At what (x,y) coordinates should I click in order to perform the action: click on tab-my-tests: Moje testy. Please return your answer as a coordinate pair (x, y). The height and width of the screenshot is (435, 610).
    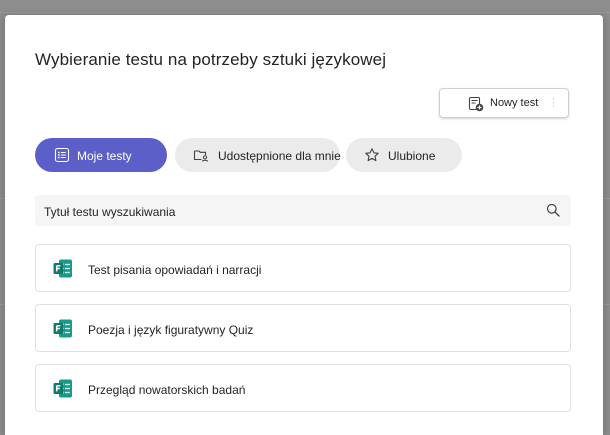
    Looking at the image, I should click on (101, 155).